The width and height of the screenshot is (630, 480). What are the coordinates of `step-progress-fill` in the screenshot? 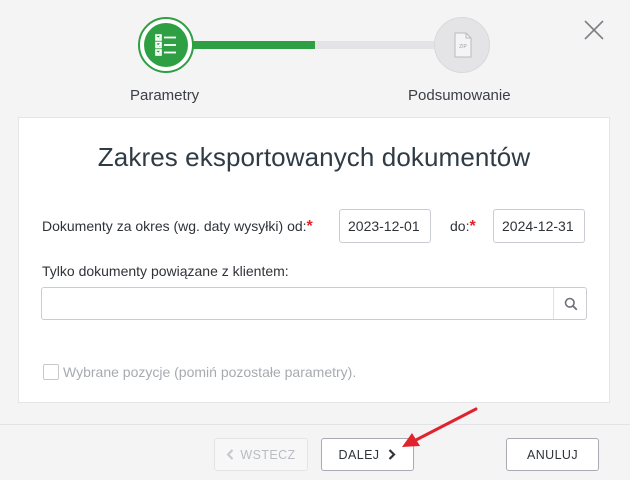 It's located at (252, 45).